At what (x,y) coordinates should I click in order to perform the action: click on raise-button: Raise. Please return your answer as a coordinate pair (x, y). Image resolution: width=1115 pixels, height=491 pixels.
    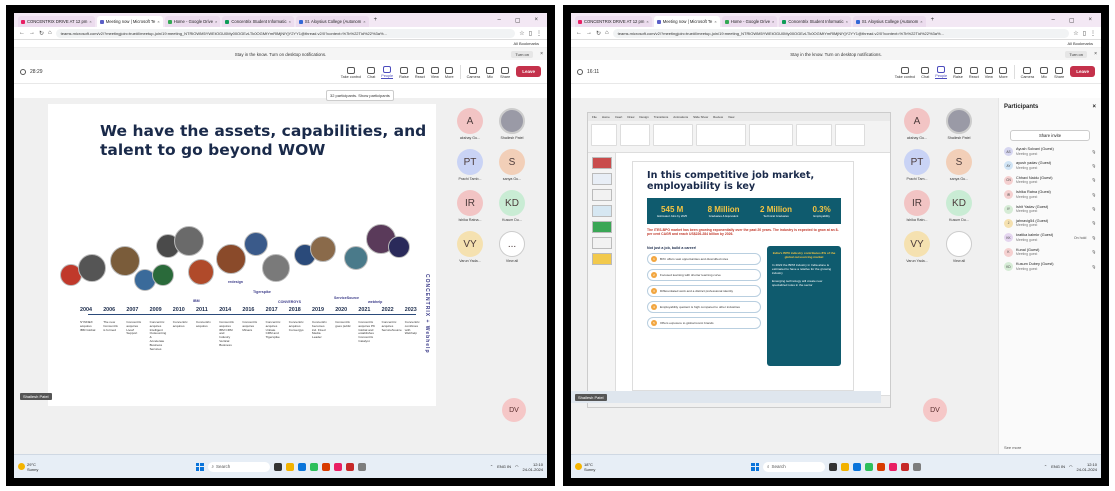
    Looking at the image, I should click on (404, 72).